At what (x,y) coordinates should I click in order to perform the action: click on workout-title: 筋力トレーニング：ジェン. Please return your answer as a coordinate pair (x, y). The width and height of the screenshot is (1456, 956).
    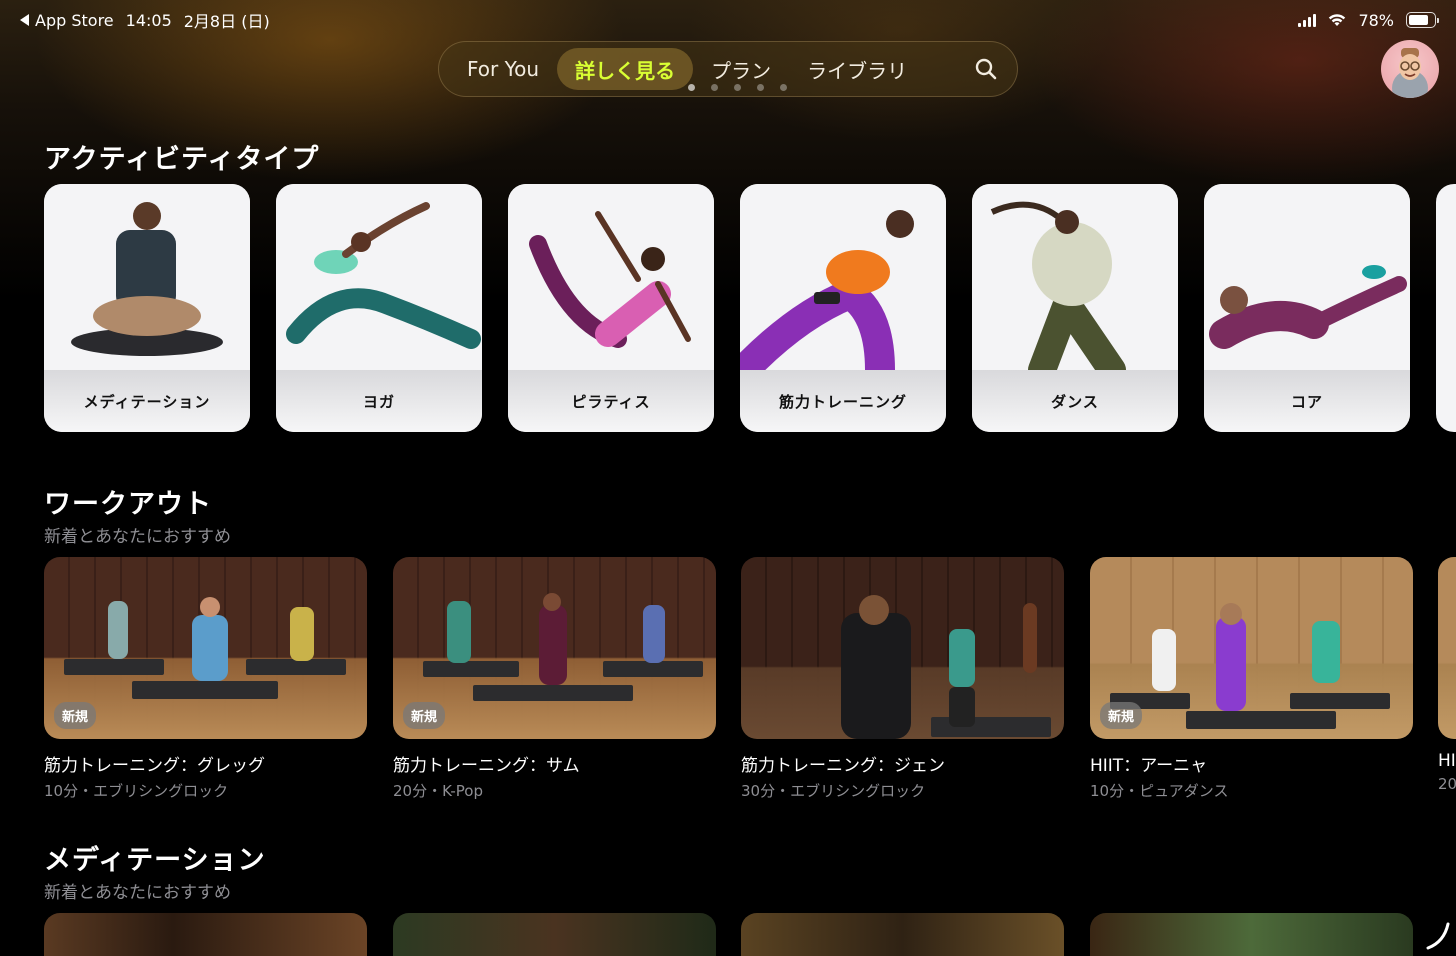
    Looking at the image, I should click on (843, 766).